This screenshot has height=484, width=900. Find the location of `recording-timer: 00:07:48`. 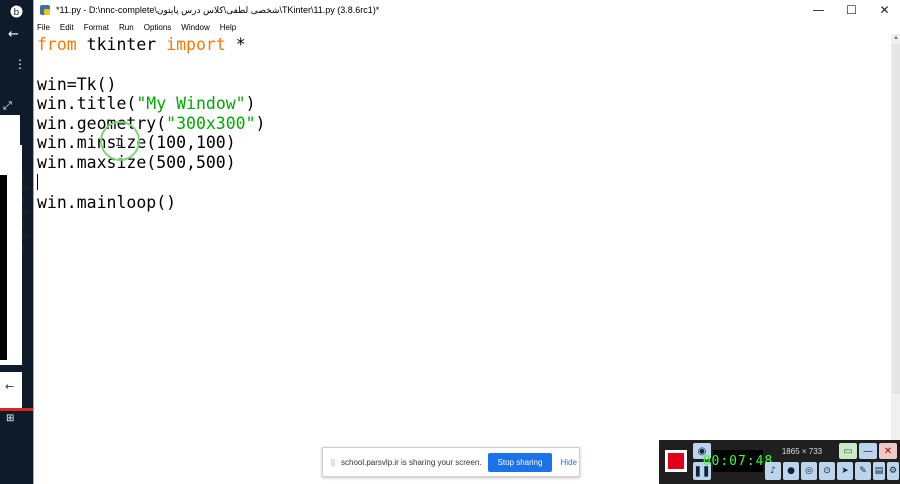

recording-timer: 00:07:48 is located at coordinates (737, 461).